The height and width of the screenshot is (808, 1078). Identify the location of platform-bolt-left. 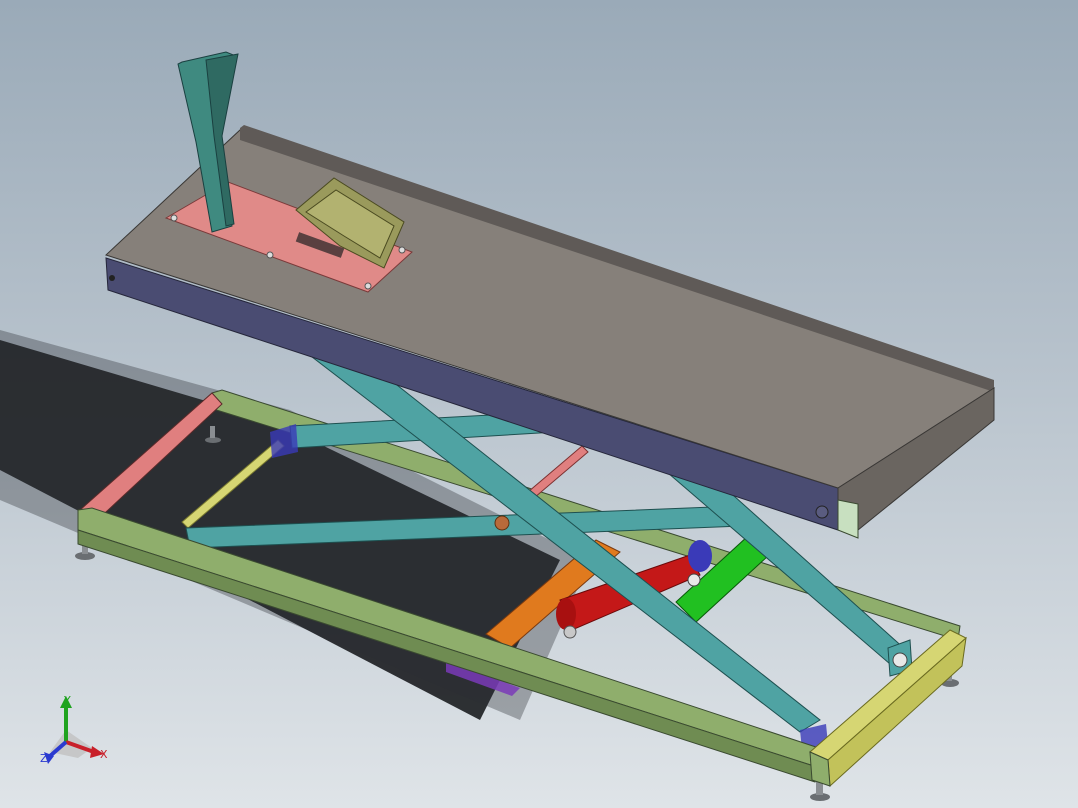
(112, 278).